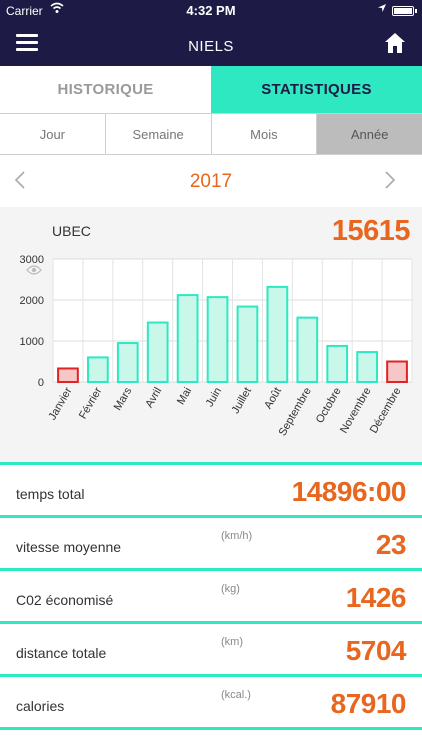 The width and height of the screenshot is (422, 750). I want to click on stat-value: 23, so click(391, 544).